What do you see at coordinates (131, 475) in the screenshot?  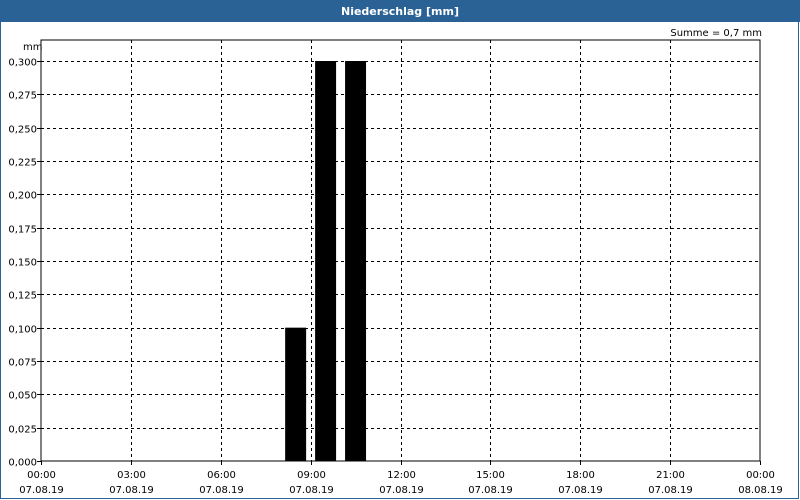 I see `x-tick-time: 03:00` at bounding box center [131, 475].